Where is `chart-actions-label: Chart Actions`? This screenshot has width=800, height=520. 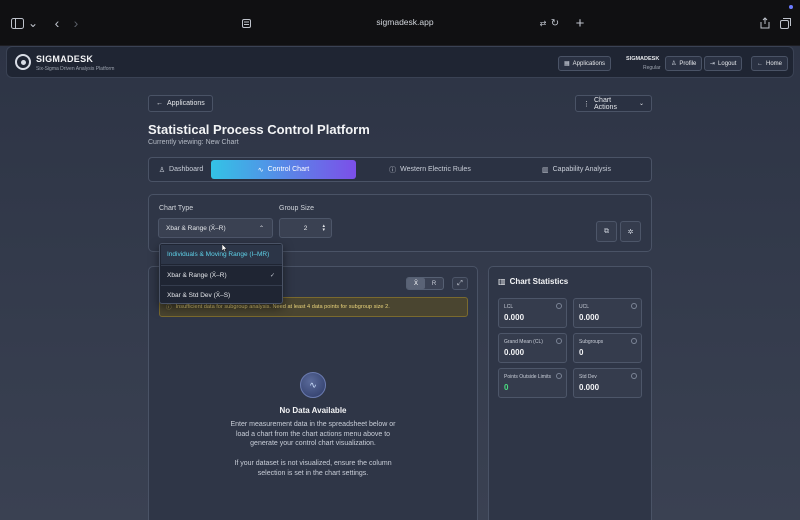
chart-actions-label: Chart Actions is located at coordinates (605, 103).